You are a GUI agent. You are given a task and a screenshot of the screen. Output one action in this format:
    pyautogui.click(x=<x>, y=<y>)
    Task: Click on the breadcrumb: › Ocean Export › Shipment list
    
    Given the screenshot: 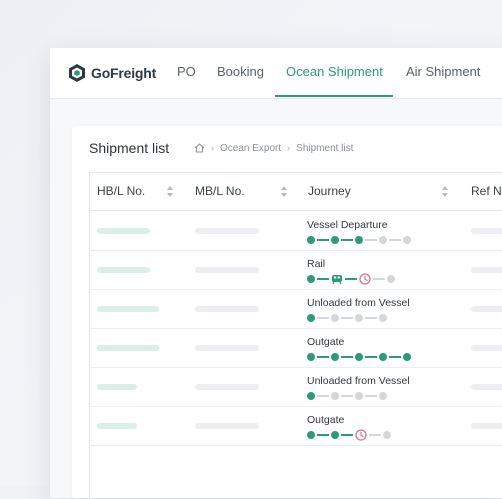 What is the action you would take?
    pyautogui.click(x=273, y=148)
    